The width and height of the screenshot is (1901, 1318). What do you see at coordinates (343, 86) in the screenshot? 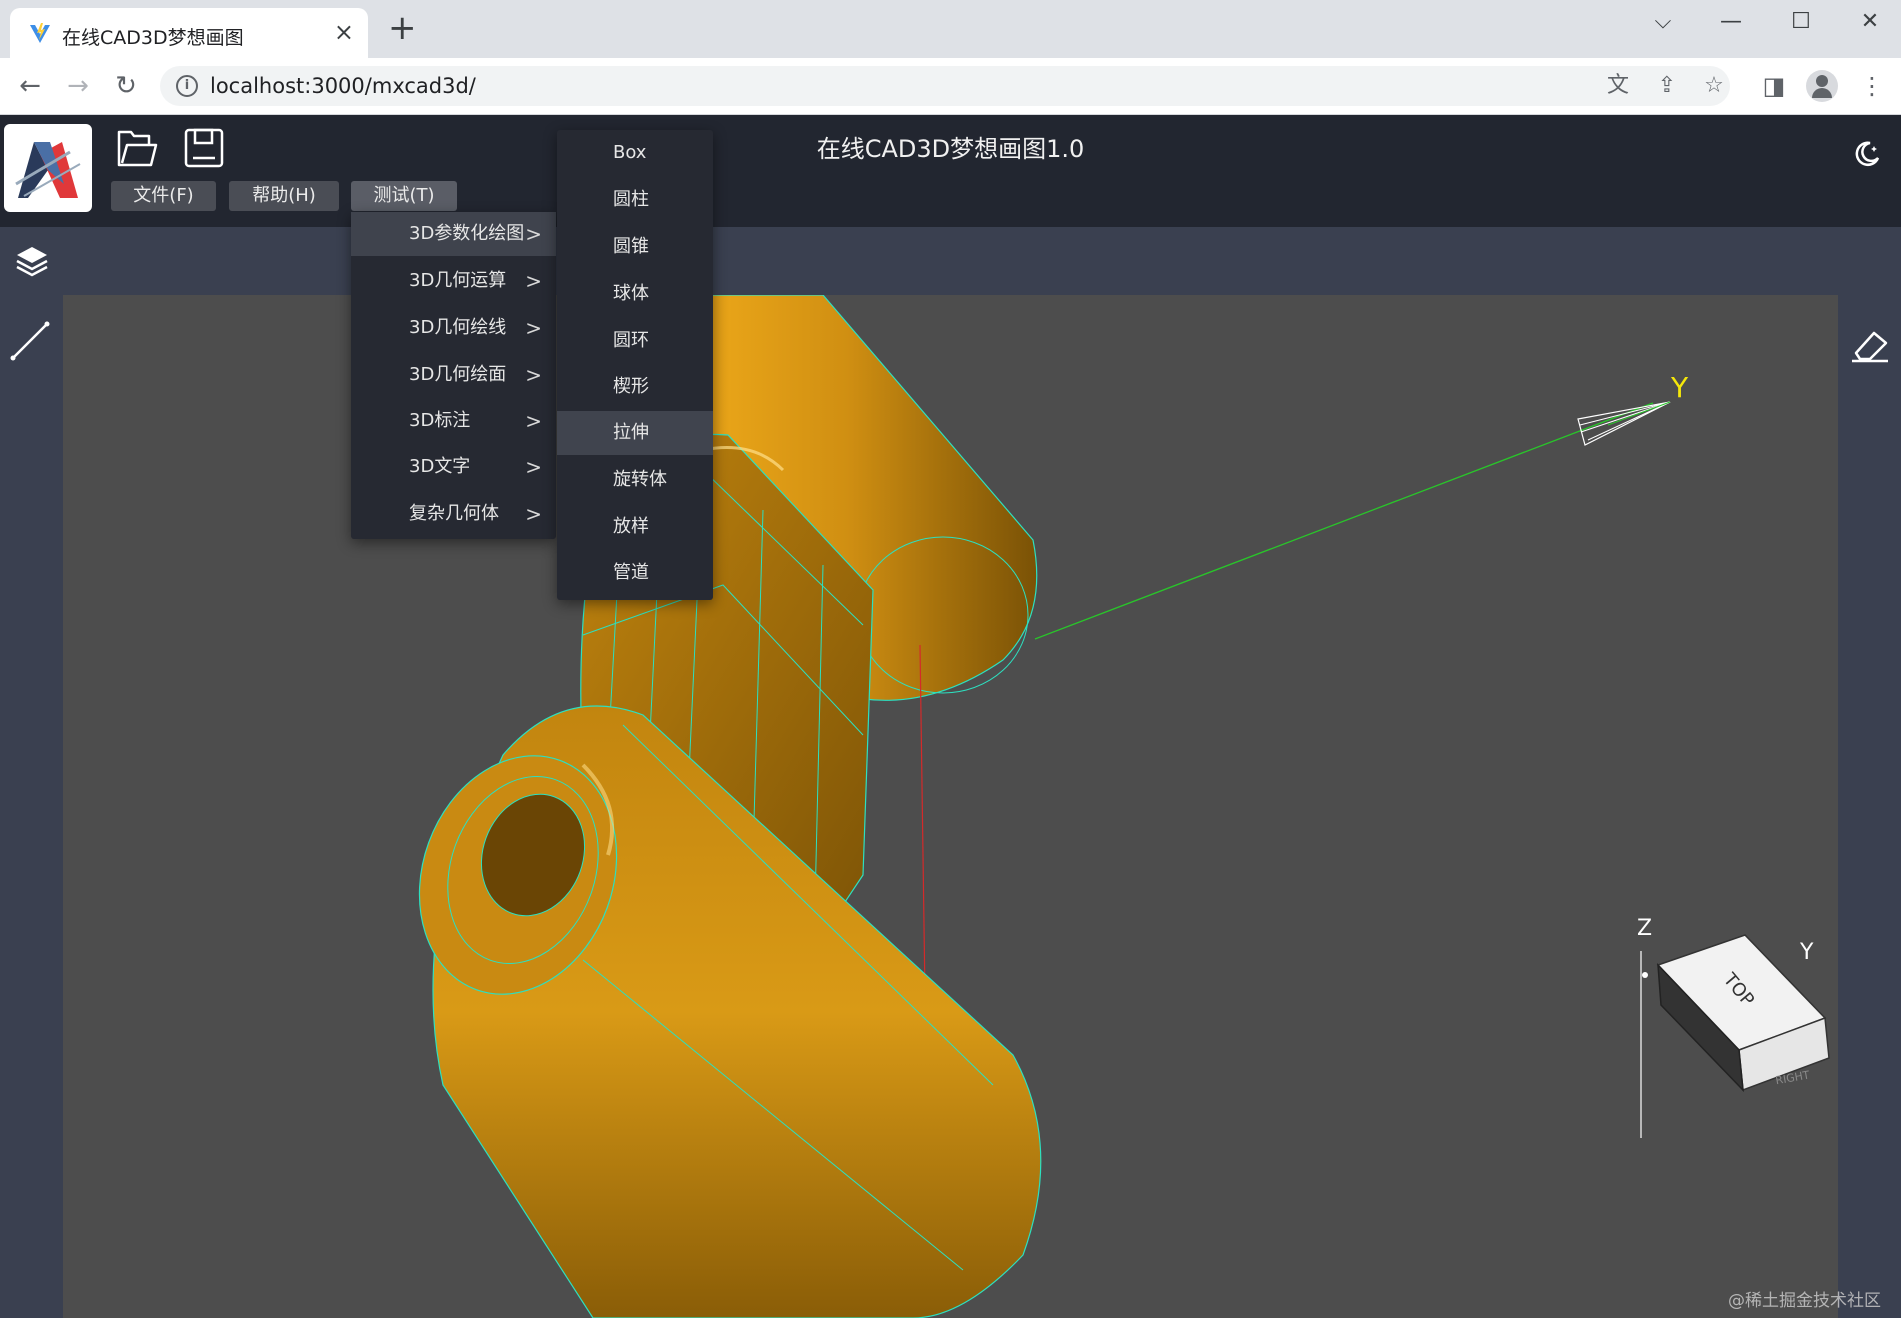
I see `url-text: localhost:3000/mxcad3d/` at bounding box center [343, 86].